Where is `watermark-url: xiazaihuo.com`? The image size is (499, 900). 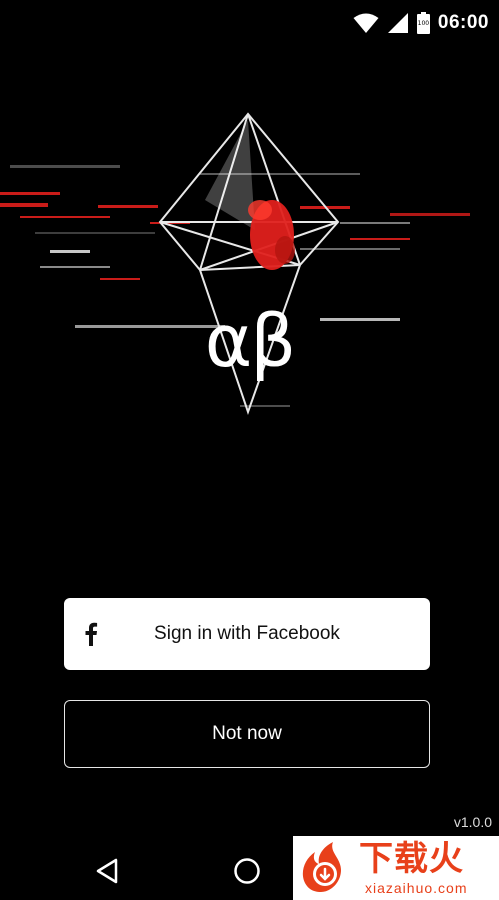
watermark-url: xiazaihuo.com is located at coordinates (416, 888).